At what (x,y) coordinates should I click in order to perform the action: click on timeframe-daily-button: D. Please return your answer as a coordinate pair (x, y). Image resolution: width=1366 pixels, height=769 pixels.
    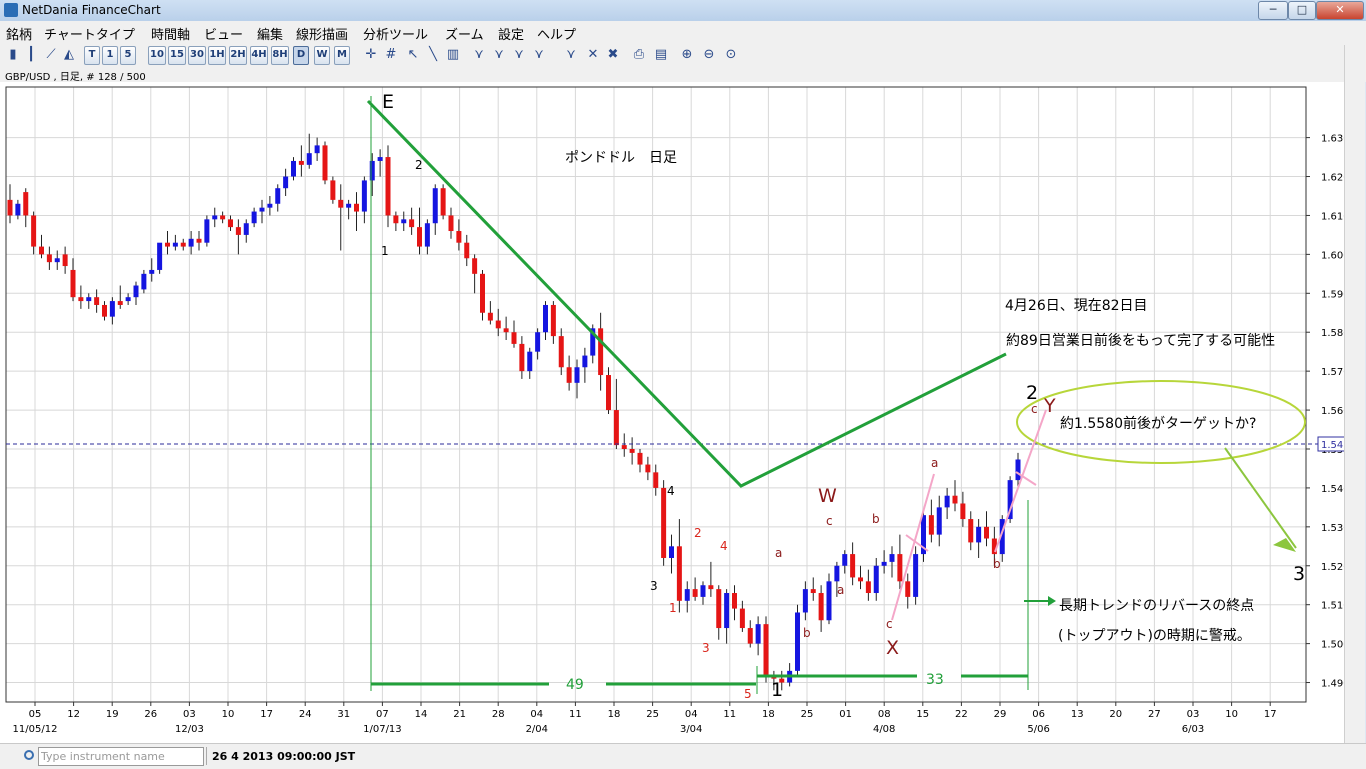
    Looking at the image, I should click on (301, 55).